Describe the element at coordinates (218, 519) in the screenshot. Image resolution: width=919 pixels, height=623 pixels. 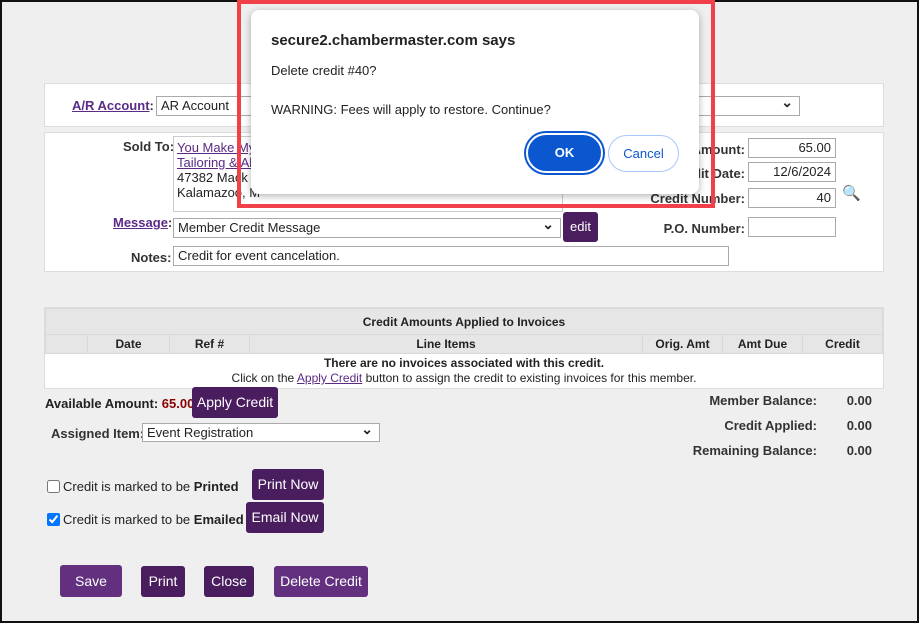
I see `emailed-bold: Emailed` at that location.